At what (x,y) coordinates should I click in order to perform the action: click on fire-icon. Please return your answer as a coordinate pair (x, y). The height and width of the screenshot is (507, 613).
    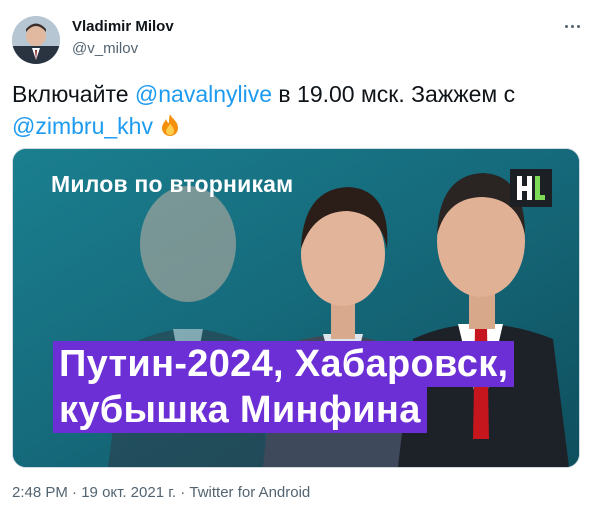
    Looking at the image, I should click on (170, 125).